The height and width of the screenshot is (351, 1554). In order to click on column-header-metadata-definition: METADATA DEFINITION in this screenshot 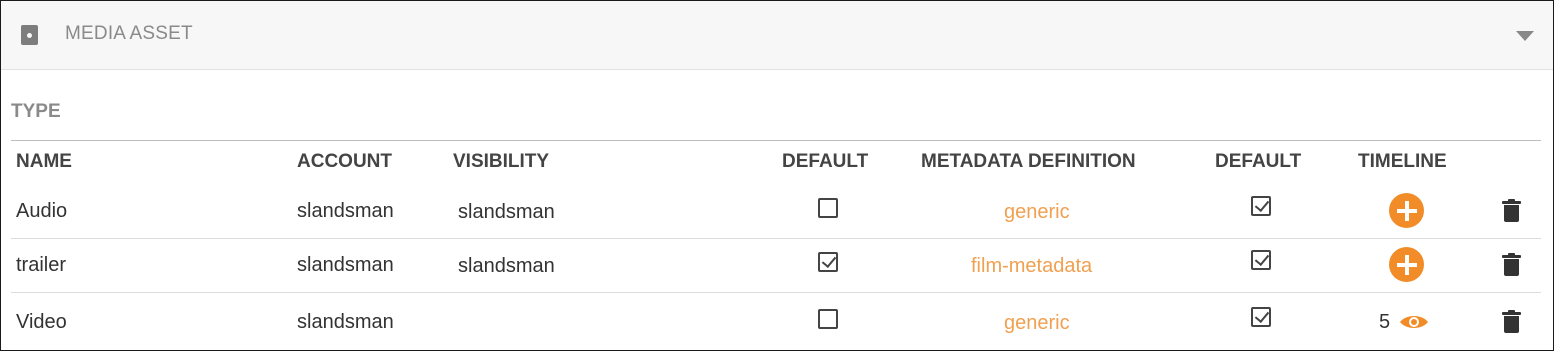, I will do `click(1028, 161)`.